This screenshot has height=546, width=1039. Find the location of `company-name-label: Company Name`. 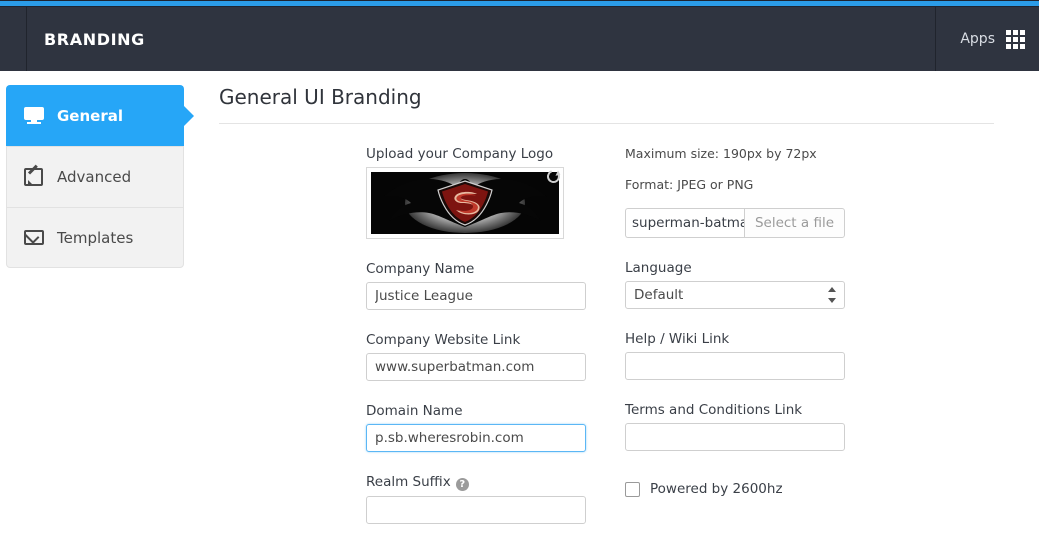

company-name-label: Company Name is located at coordinates (420, 269).